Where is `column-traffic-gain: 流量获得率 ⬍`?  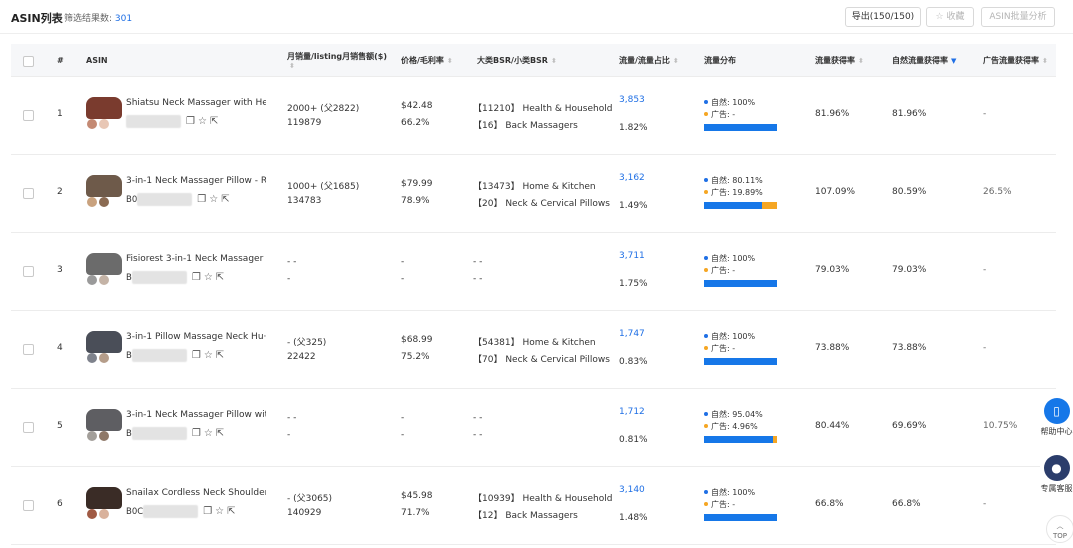 column-traffic-gain: 流量获得率 ⬍ is located at coordinates (839, 60).